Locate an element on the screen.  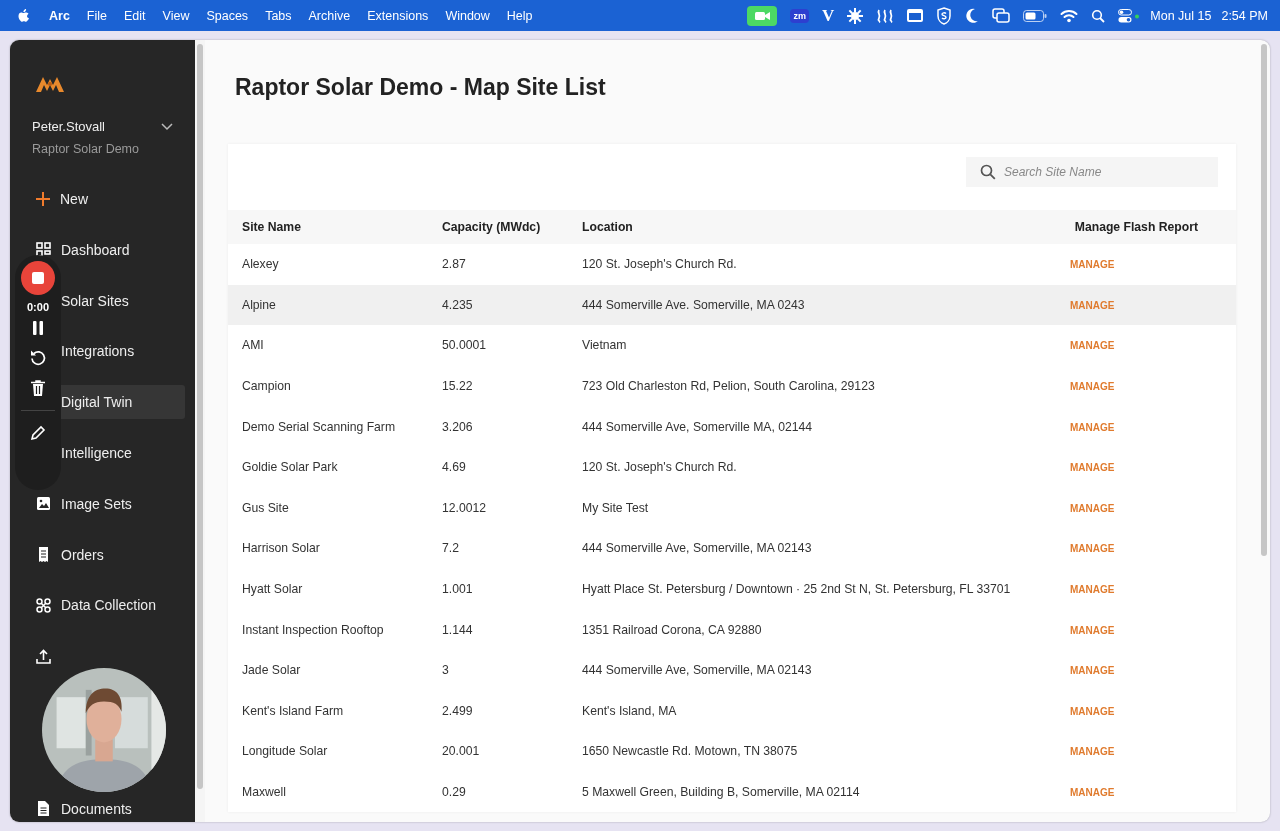
upload-icon is located at coordinates (43, 656).